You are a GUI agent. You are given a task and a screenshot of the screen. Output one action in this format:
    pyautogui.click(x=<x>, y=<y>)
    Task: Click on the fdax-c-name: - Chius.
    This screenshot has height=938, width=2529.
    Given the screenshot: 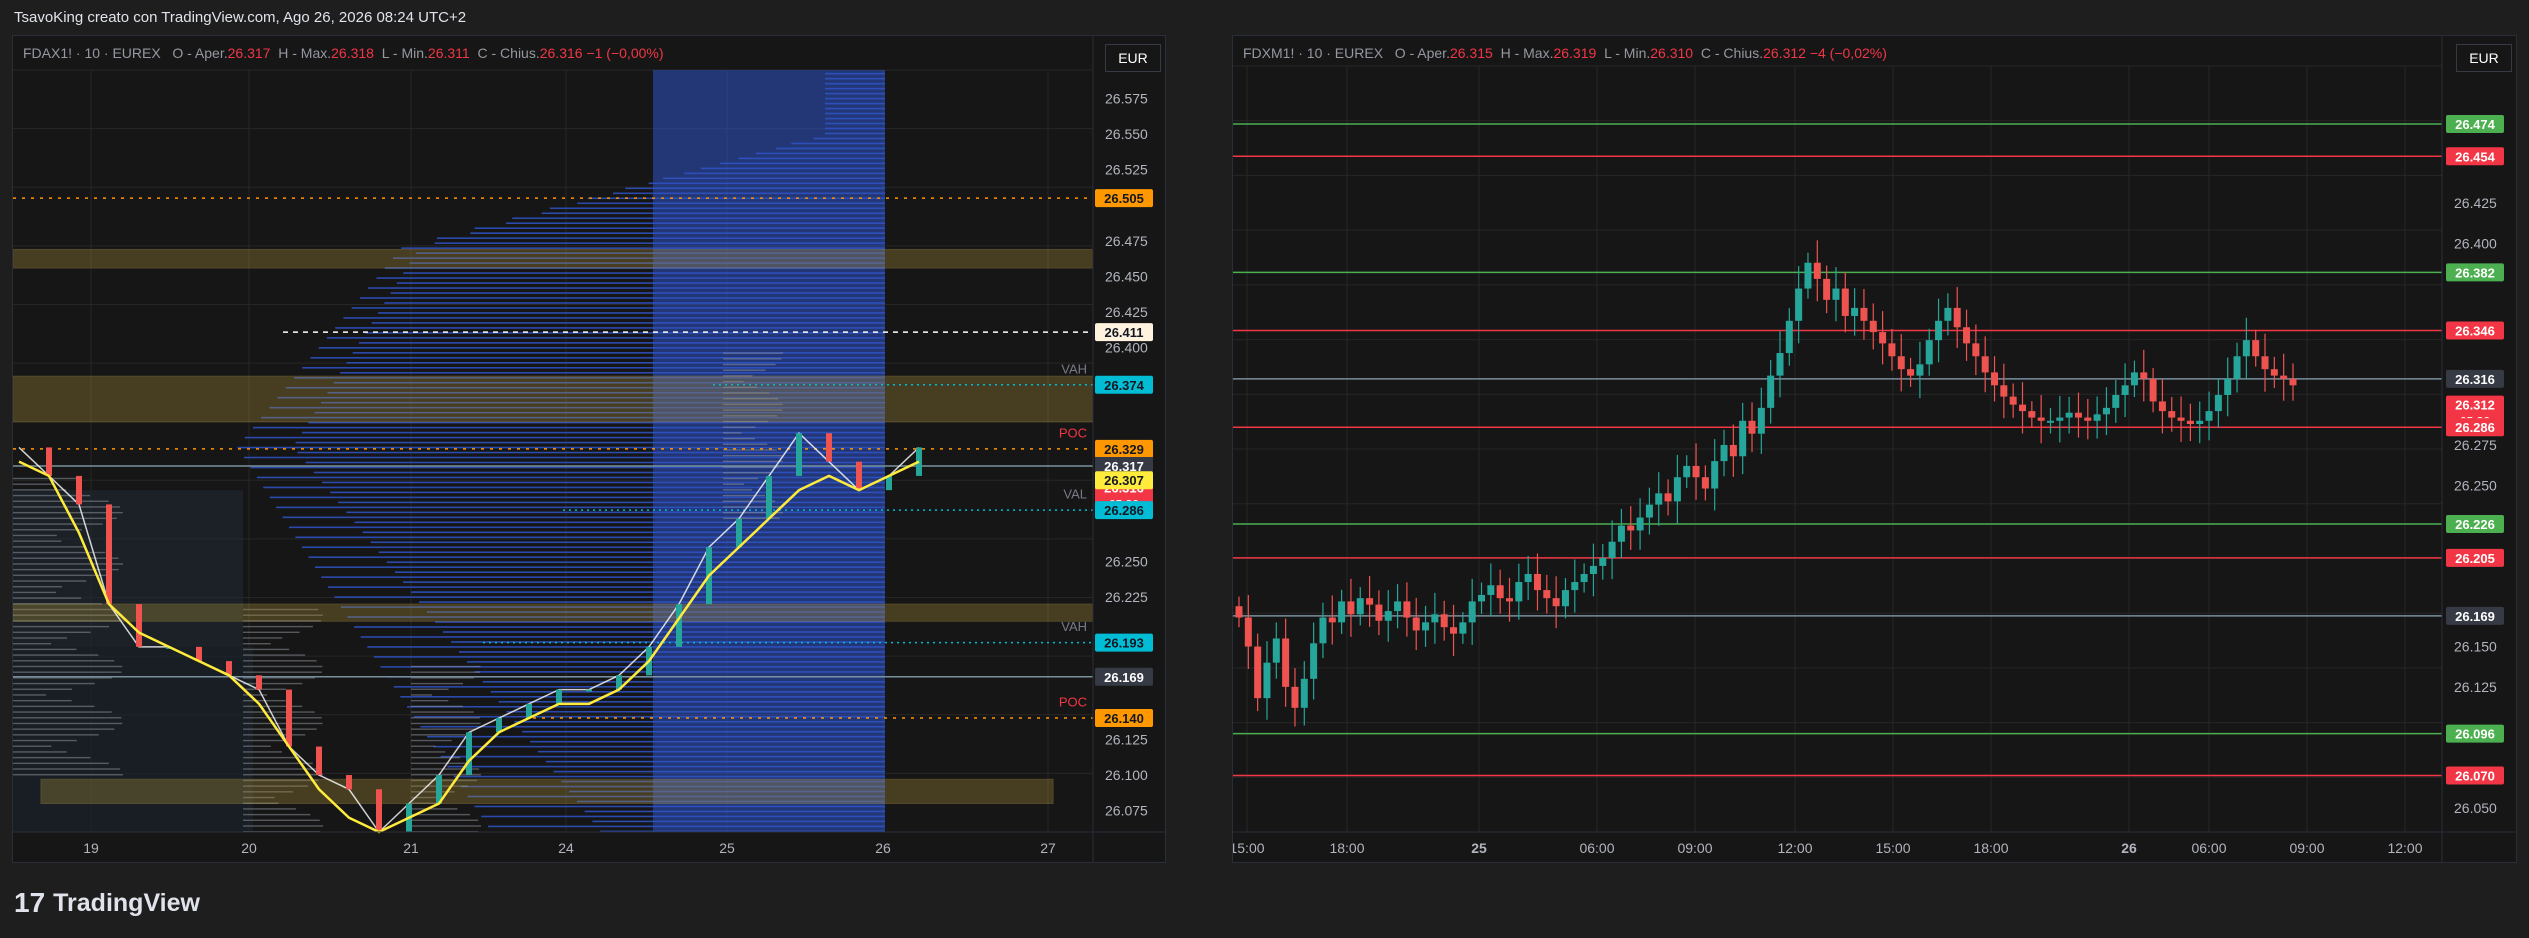 What is the action you would take?
    pyautogui.click(x=515, y=53)
    